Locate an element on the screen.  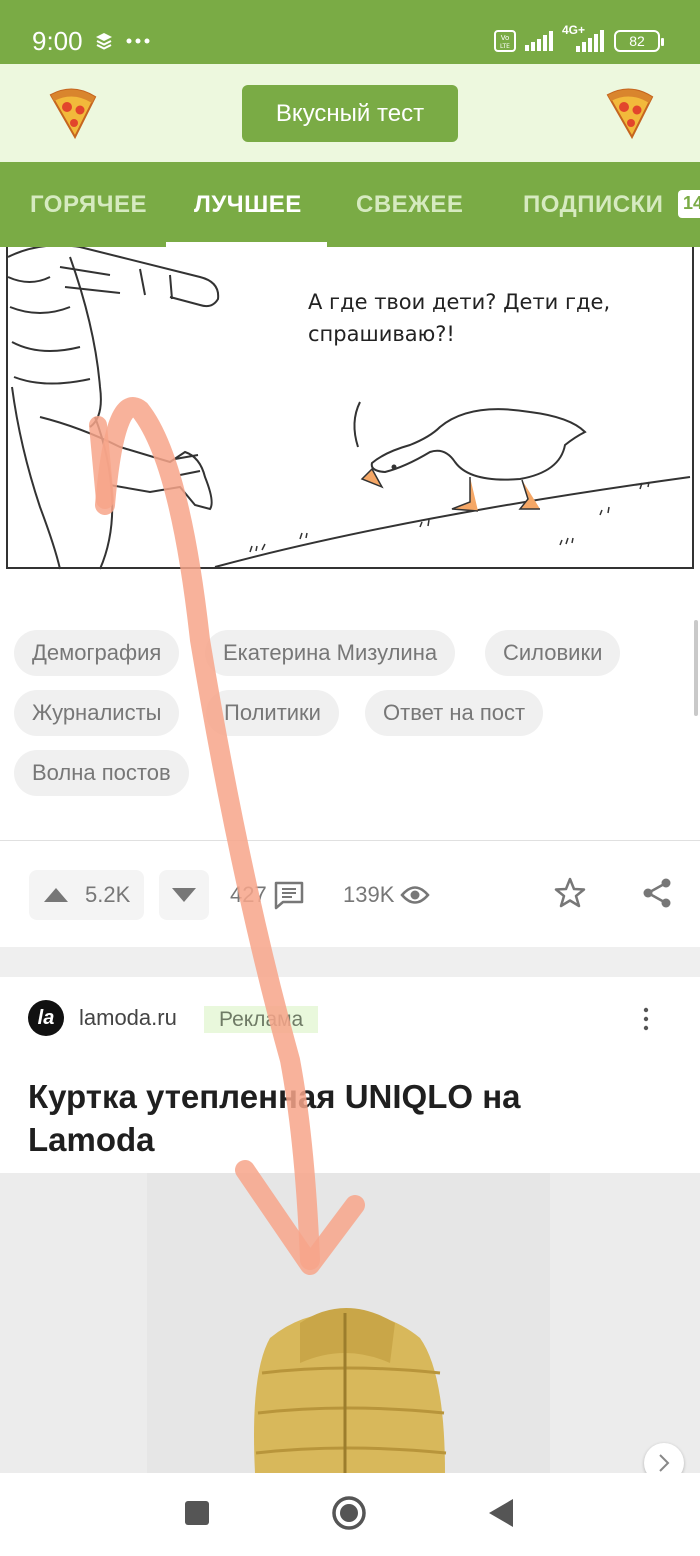
tag-chip: Журналисты is located at coordinates (97, 713).